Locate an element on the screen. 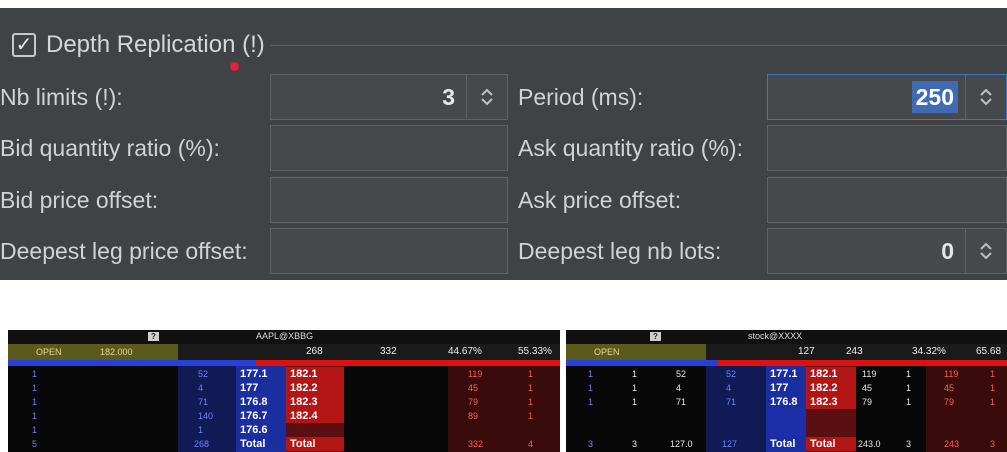  table-row: 1 140 176.7 182.4 89 1 is located at coordinates (284, 416).